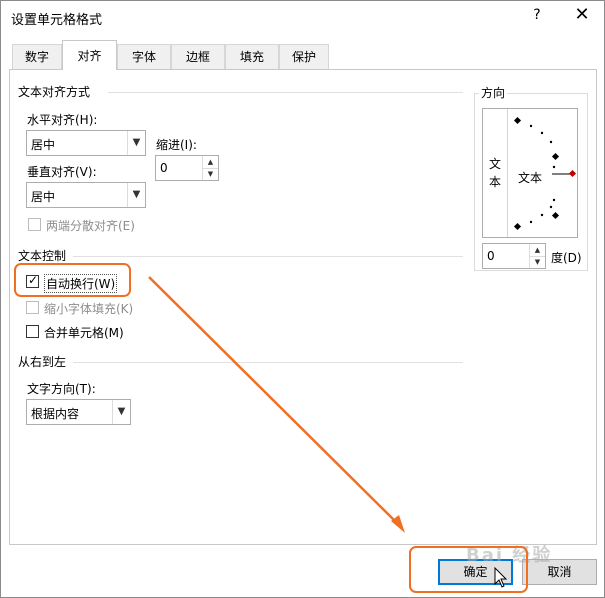  Describe the element at coordinates (32, 331) in the screenshot. I see `merge-cells-checkbox` at that location.